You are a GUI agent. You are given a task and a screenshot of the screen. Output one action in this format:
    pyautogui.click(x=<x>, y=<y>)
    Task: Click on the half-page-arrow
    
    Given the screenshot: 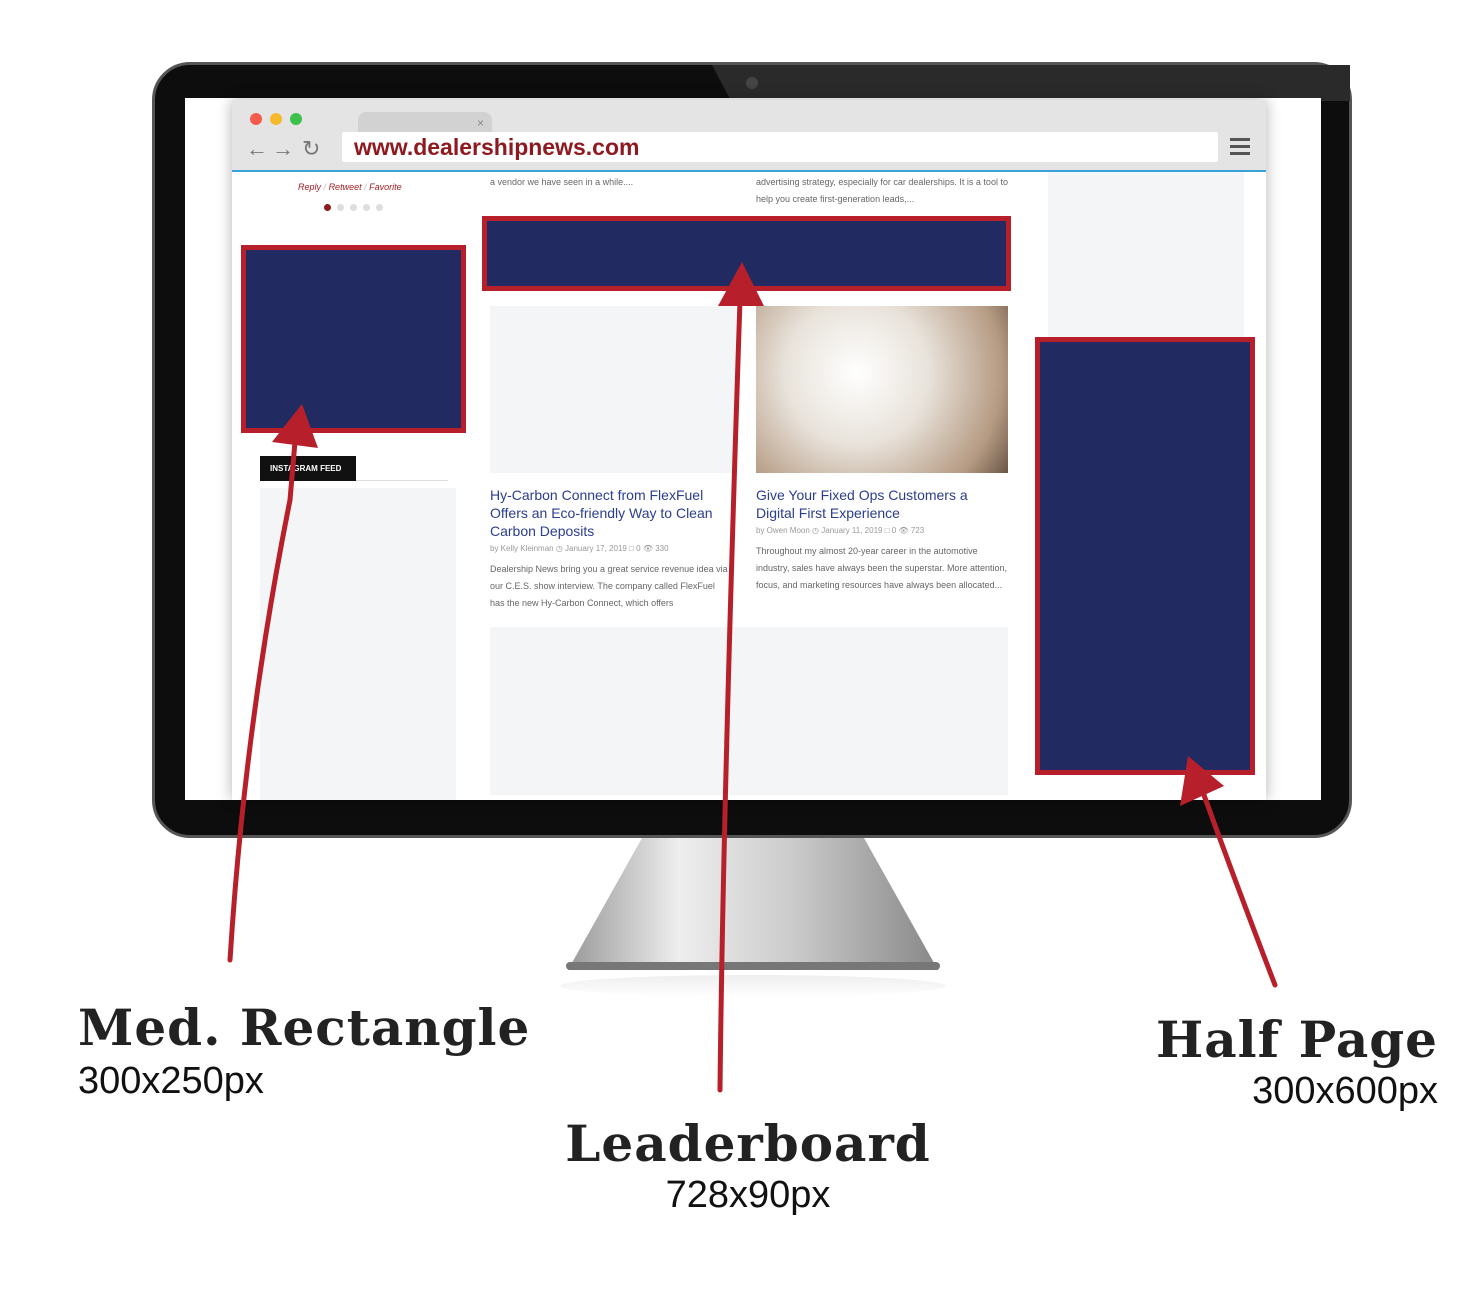 What is the action you would take?
    pyautogui.click(x=1235, y=877)
    